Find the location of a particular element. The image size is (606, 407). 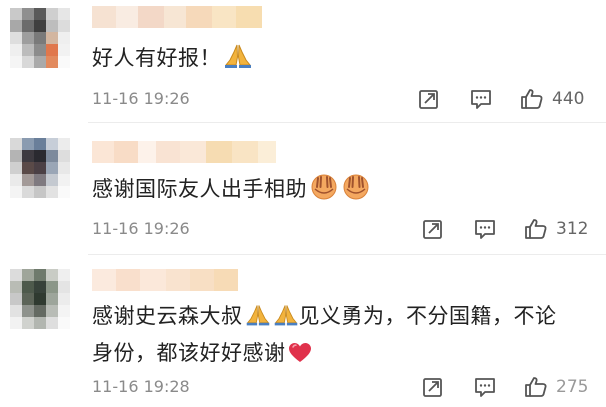

comment-time: 11-16 19:28 is located at coordinates (141, 386).